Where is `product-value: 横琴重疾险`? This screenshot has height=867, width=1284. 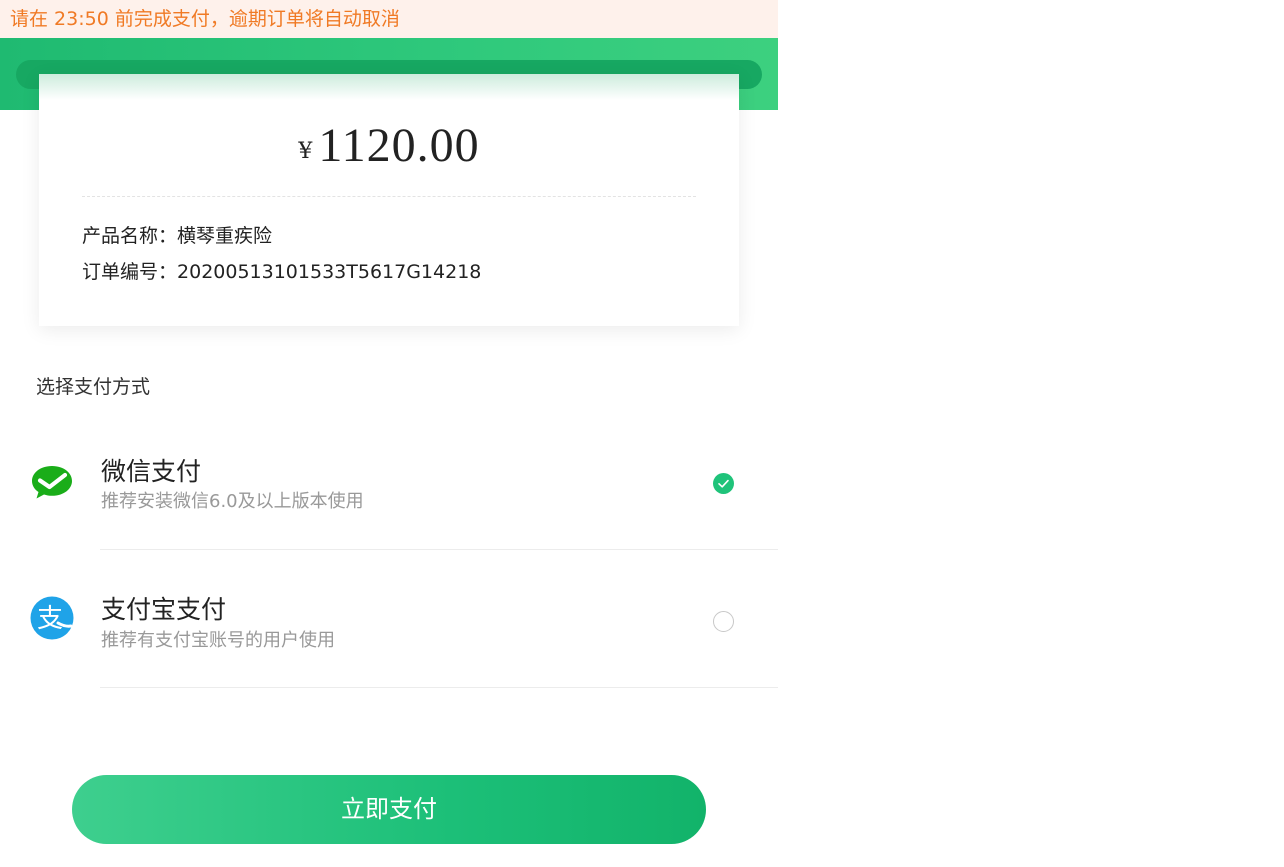
product-value: 横琴重疾险 is located at coordinates (225, 236).